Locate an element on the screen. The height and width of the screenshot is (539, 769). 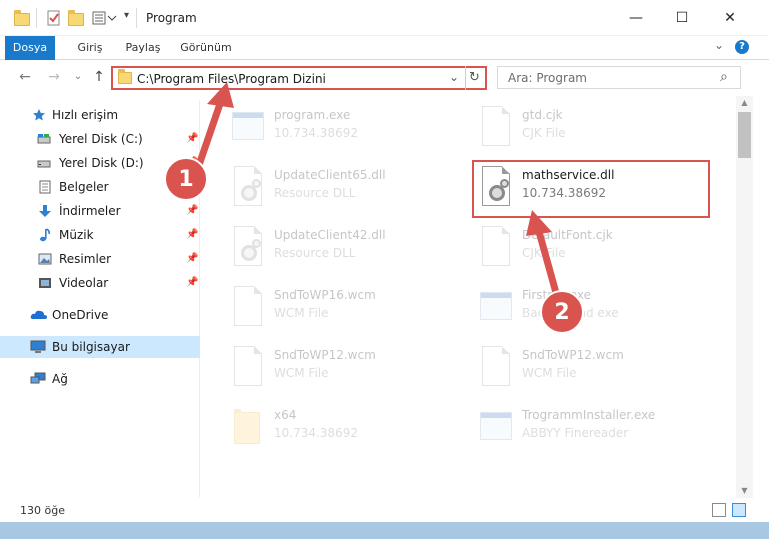
step-2-badge: 2 is located at coordinates (562, 312).